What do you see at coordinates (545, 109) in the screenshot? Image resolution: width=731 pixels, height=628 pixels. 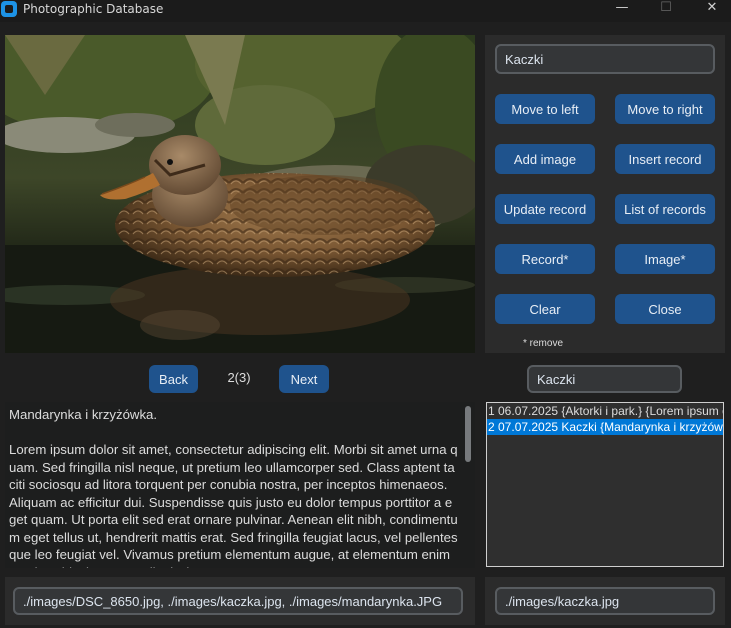 I see `move-left-button: Move to left` at bounding box center [545, 109].